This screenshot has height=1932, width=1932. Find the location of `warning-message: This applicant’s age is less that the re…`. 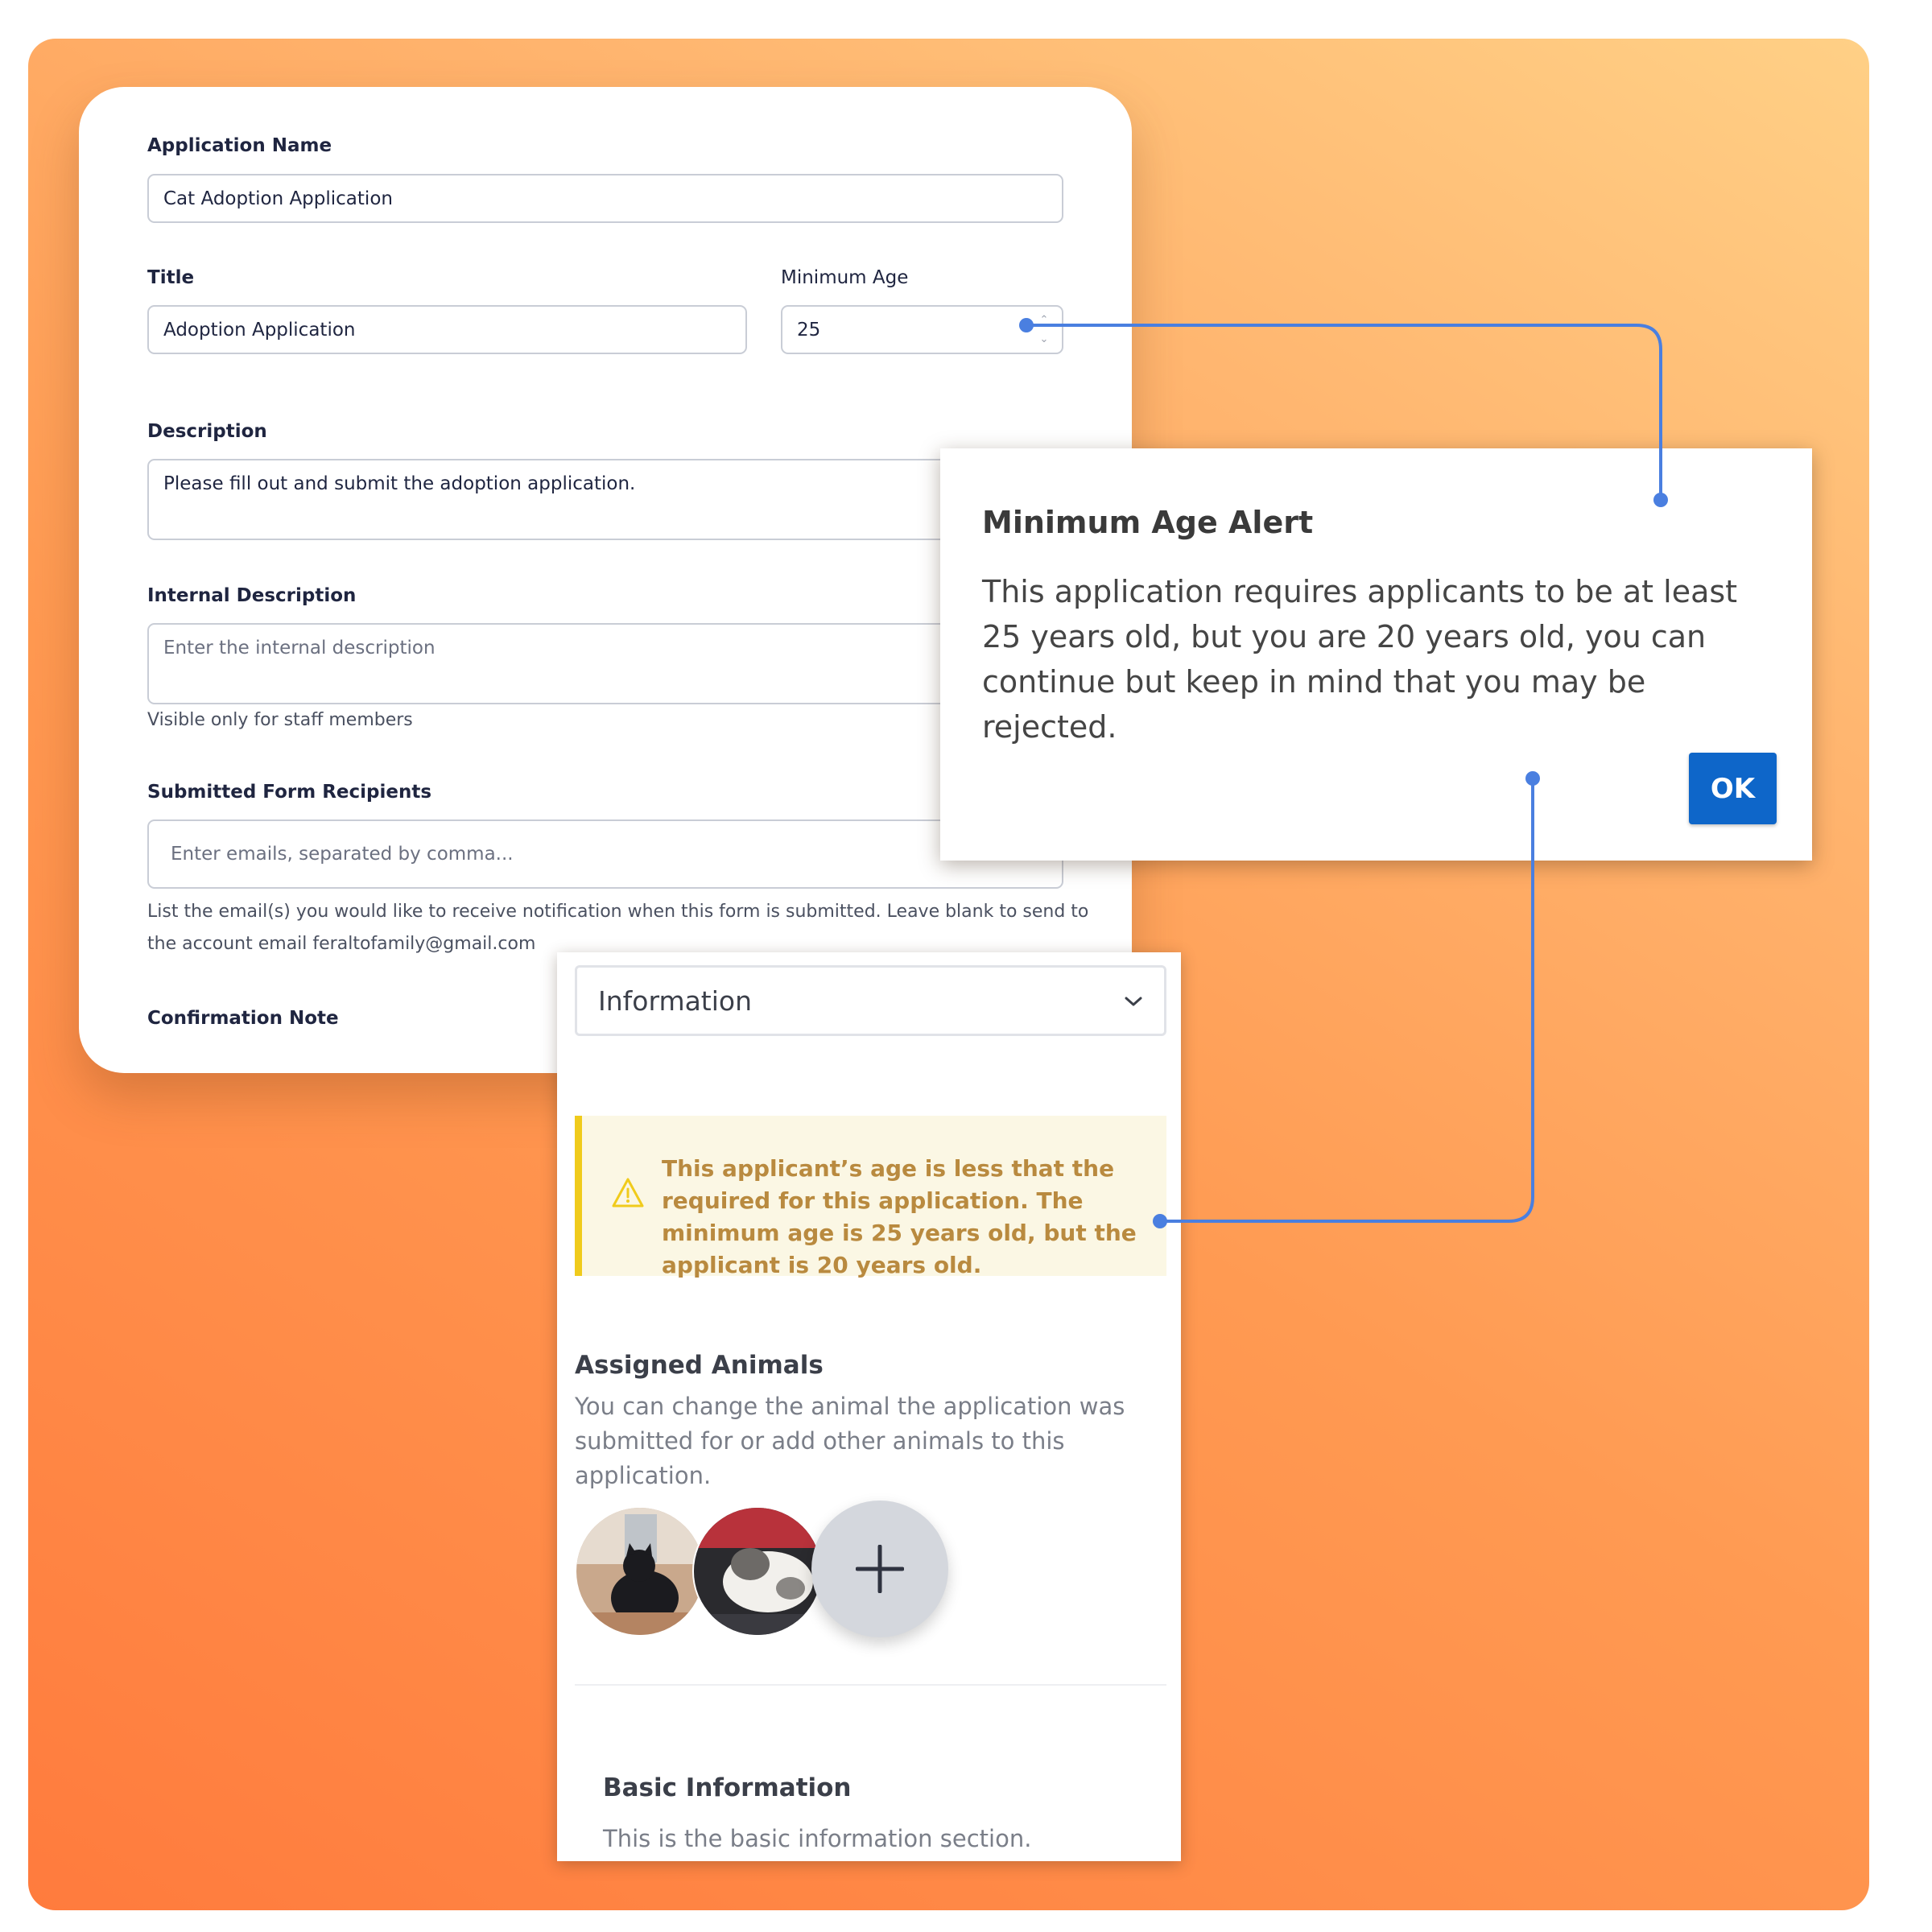

warning-message: This applicant’s age is less that the re… is located at coordinates (899, 1216).